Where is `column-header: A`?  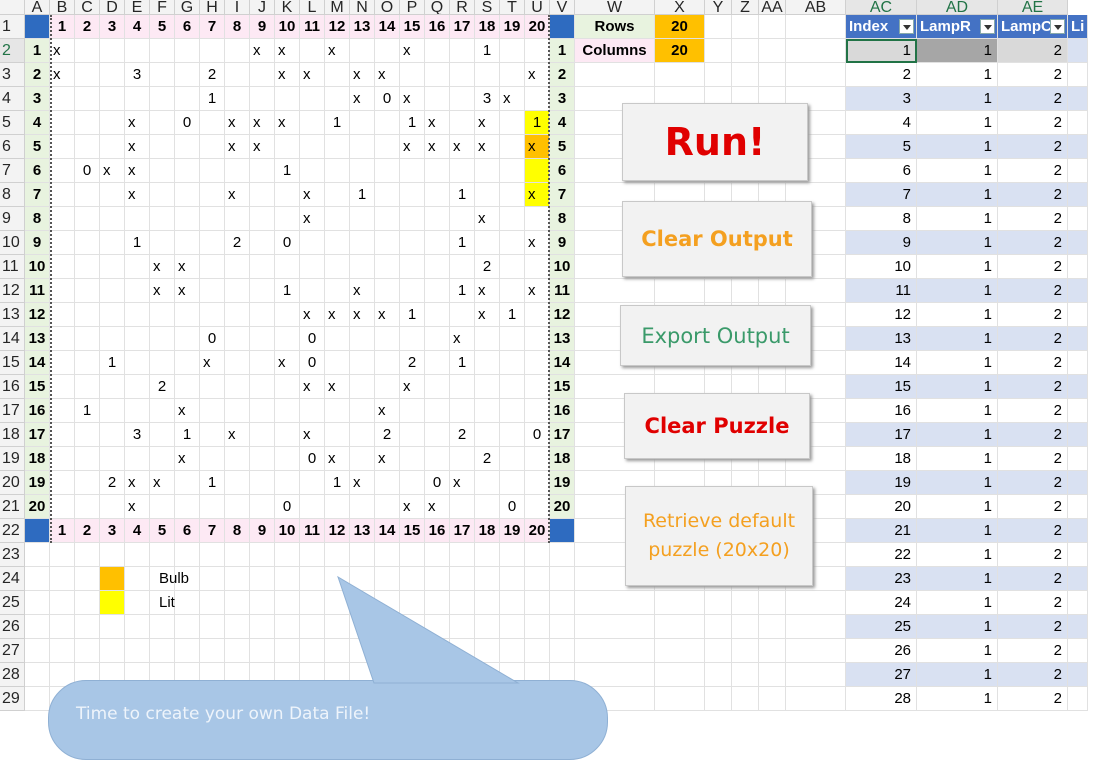 column-header: A is located at coordinates (37, 7).